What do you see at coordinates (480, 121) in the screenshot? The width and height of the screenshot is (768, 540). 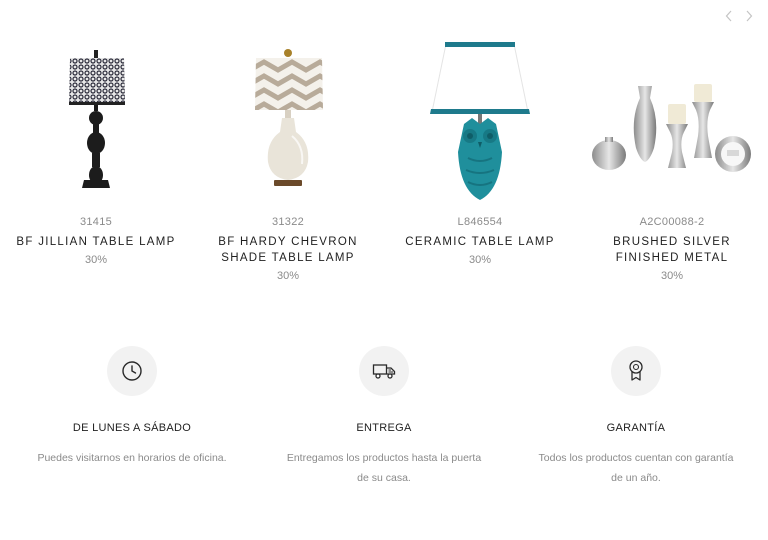 I see `owl-lamp-image` at bounding box center [480, 121].